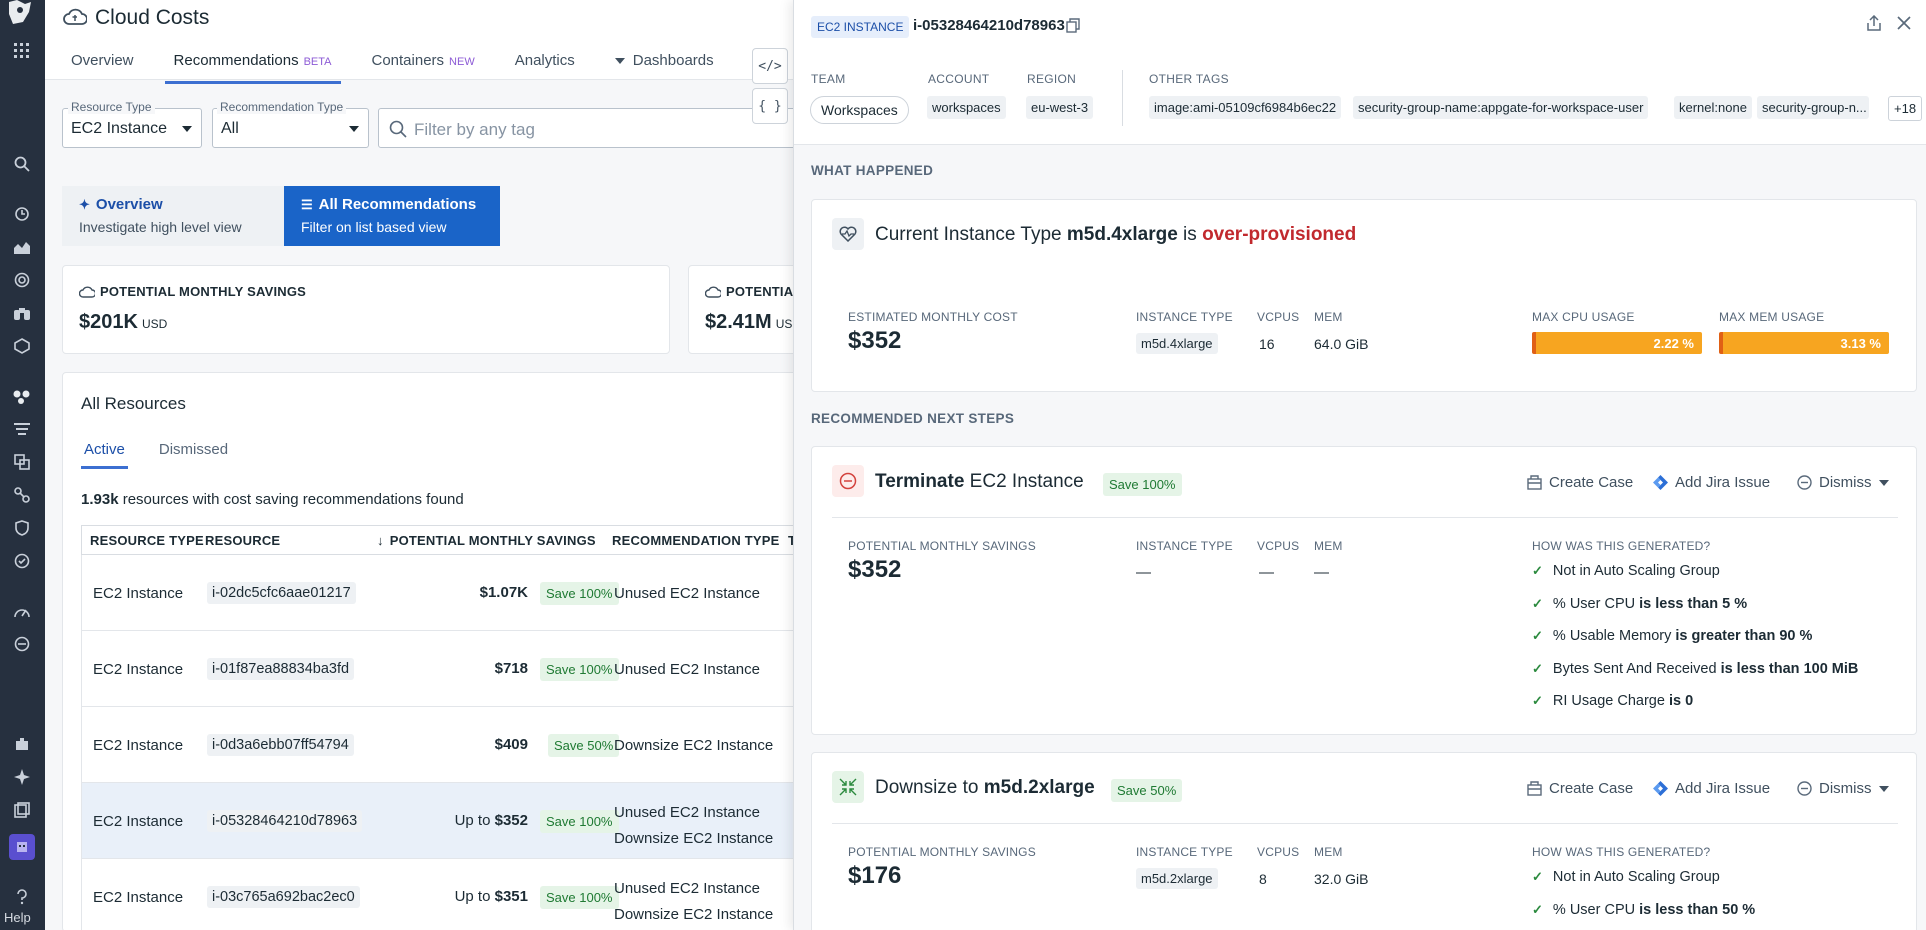 Image resolution: width=1926 pixels, height=930 pixels. What do you see at coordinates (966, 107) in the screenshot?
I see `account-value: workspaces` at bounding box center [966, 107].